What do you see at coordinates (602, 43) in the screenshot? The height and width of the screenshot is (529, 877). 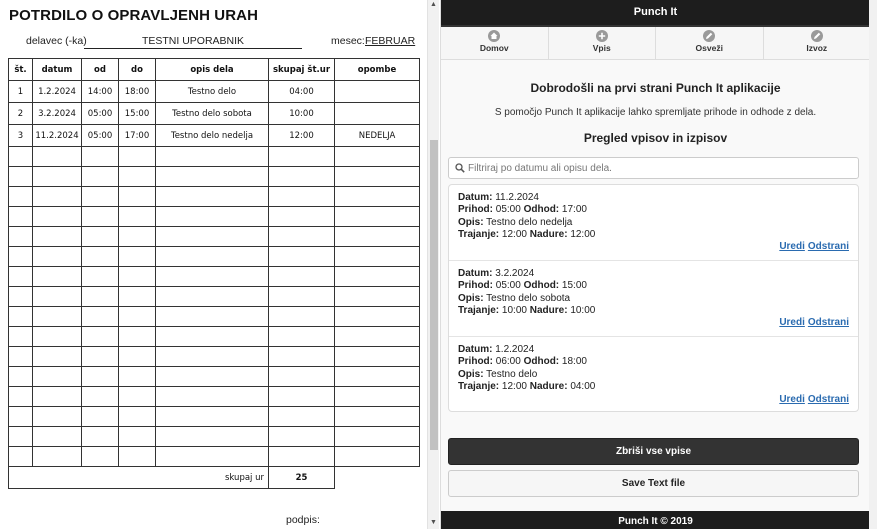 I see `nav-add-entry: Vpis` at bounding box center [602, 43].